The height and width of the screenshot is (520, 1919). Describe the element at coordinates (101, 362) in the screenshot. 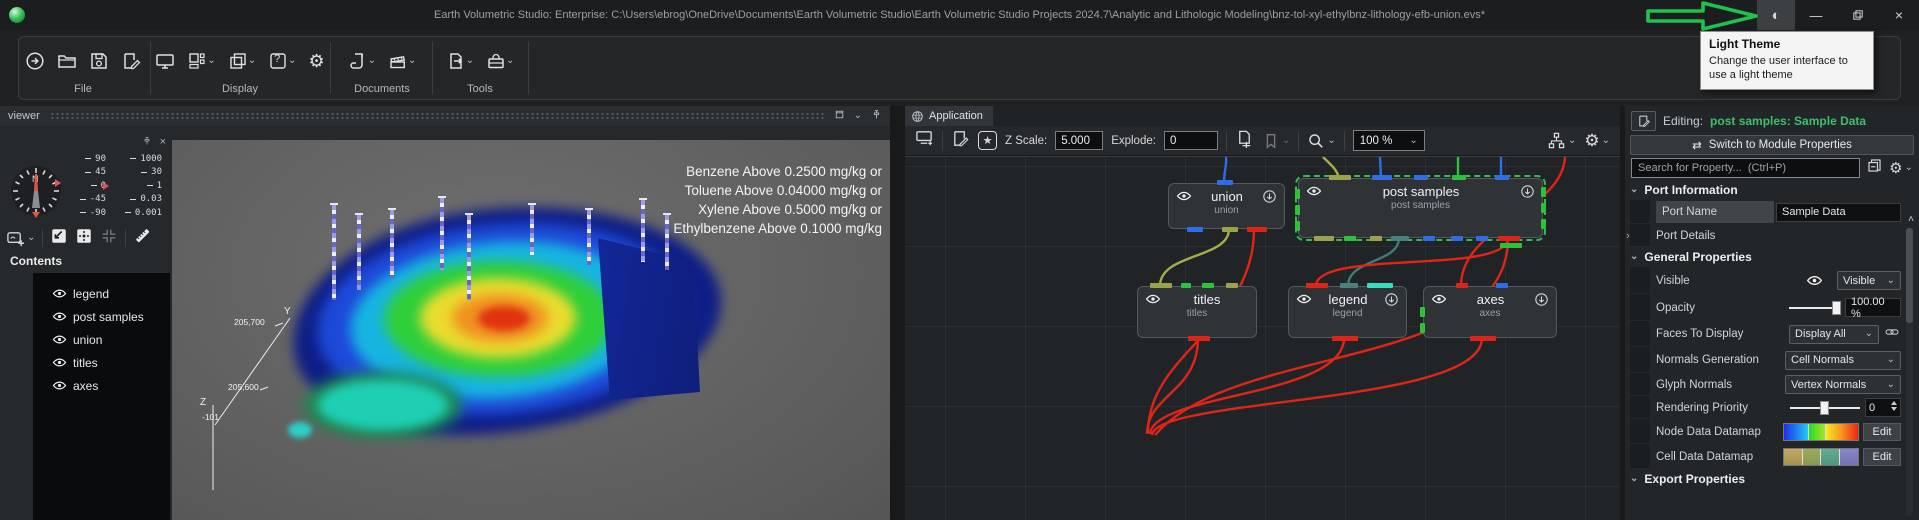

I see `contents-item-titles: titles` at that location.